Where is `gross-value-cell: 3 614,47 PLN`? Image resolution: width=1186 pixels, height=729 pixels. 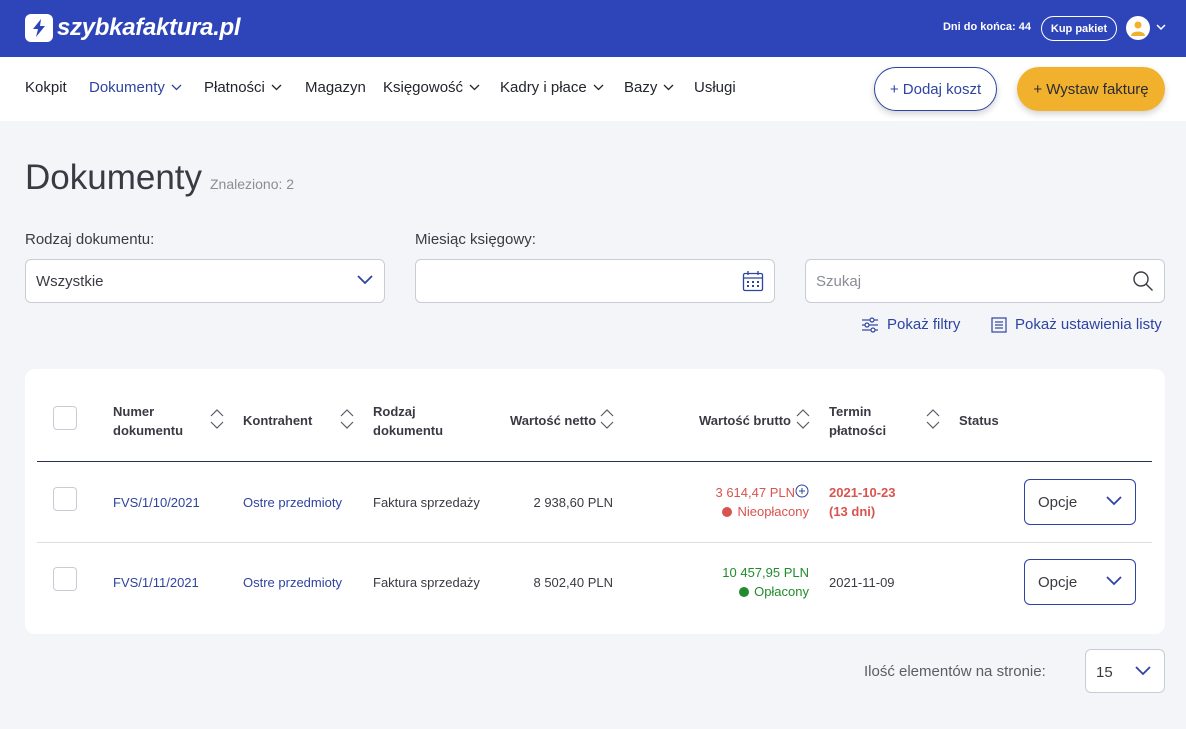 gross-value-cell: 3 614,47 PLN is located at coordinates (735, 492).